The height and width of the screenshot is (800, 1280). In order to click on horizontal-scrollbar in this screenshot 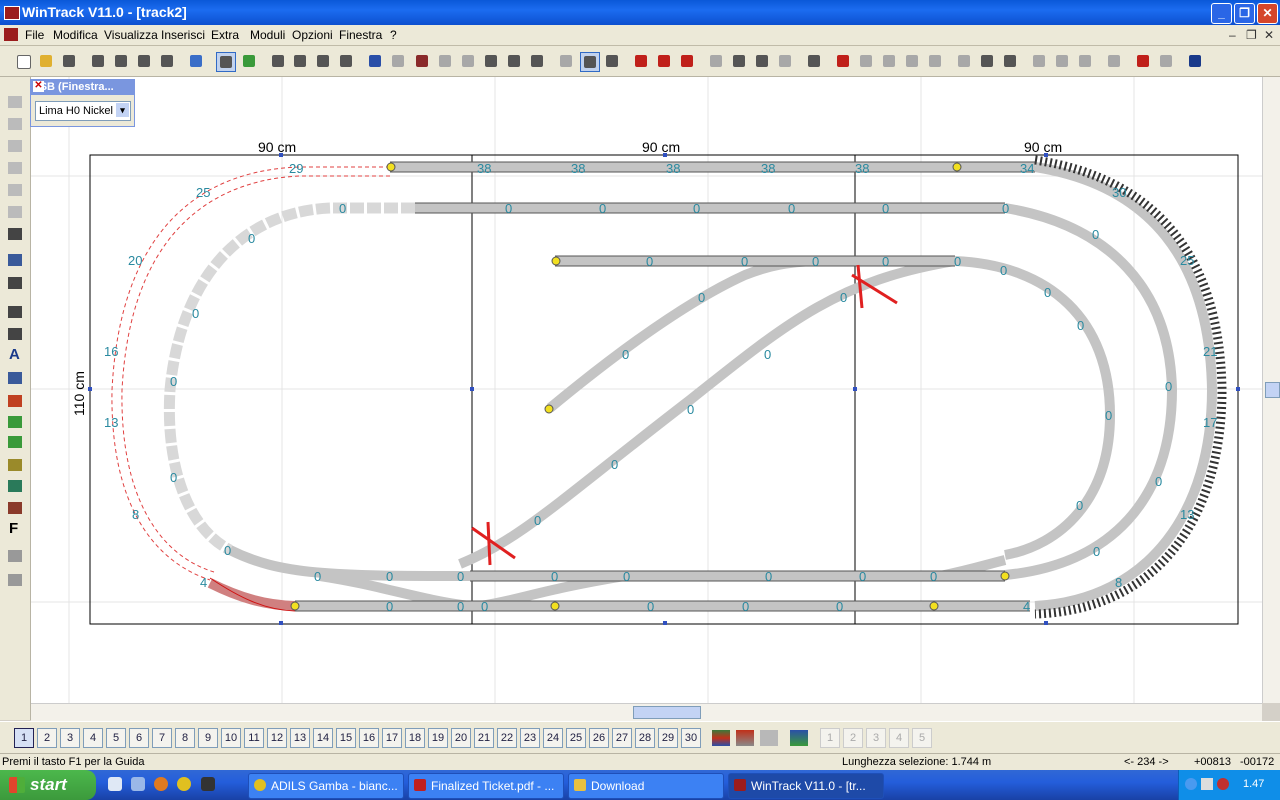, I will do `click(646, 712)`.